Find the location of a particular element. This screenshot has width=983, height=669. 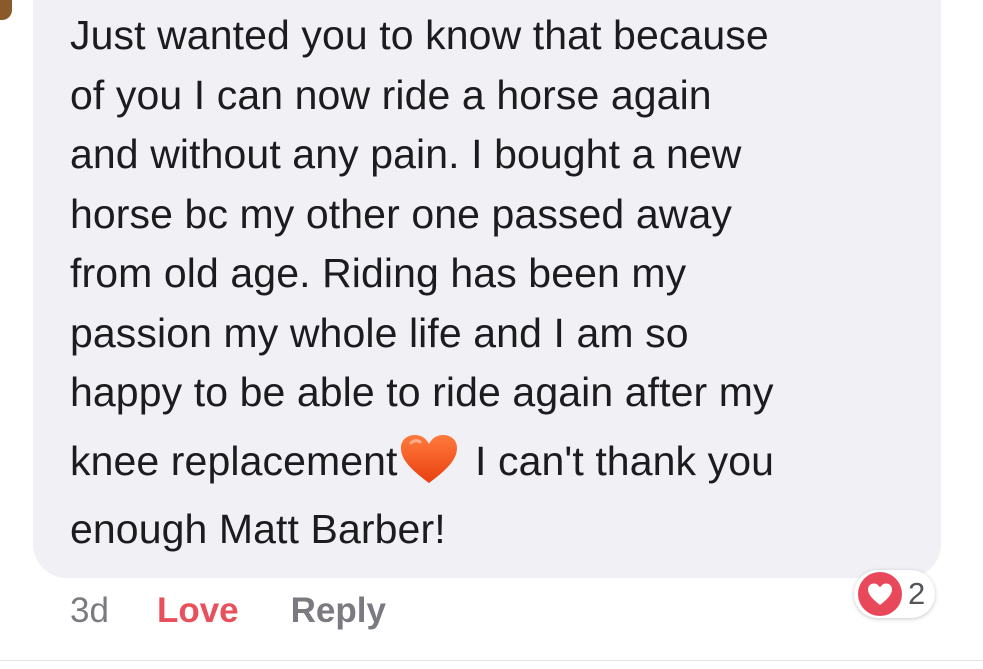

comment-line: enough Matt Barber! is located at coordinates (258, 528).